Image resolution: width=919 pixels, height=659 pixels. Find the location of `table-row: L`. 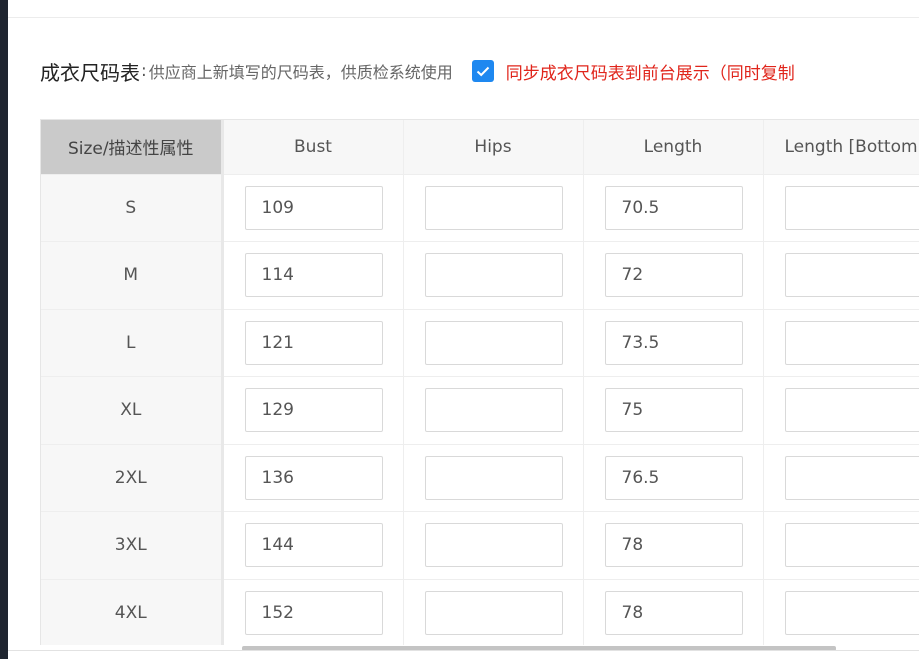

table-row: L is located at coordinates (480, 343).